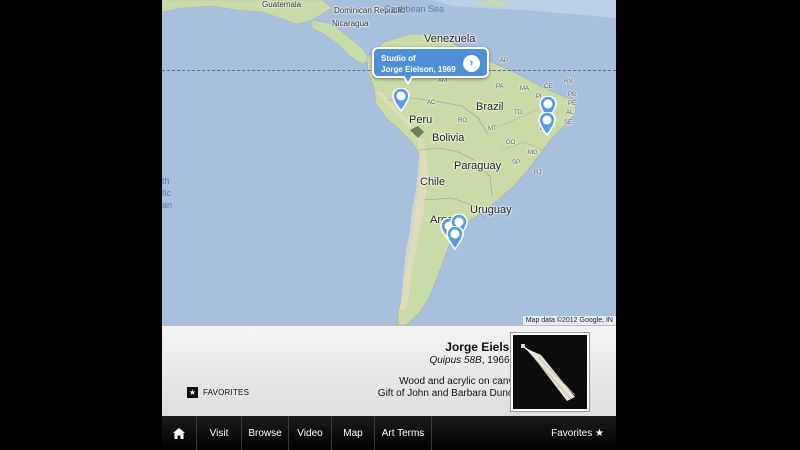 This screenshot has height=450, width=800. Describe the element at coordinates (471, 63) in the screenshot. I see `chevron-right-icon: ›` at that location.